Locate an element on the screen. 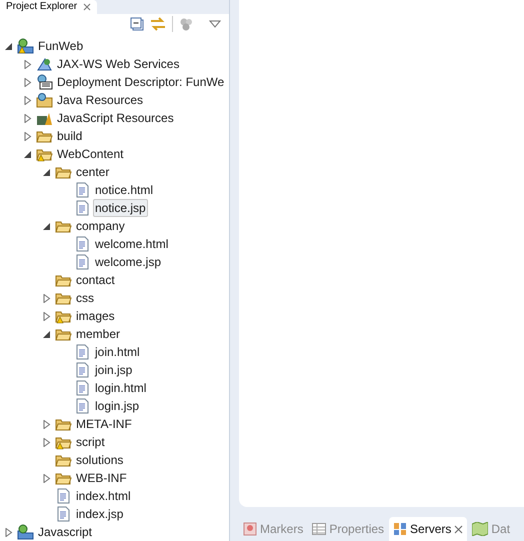 The width and height of the screenshot is (524, 541). tree-item: notice.jsp is located at coordinates (120, 208).